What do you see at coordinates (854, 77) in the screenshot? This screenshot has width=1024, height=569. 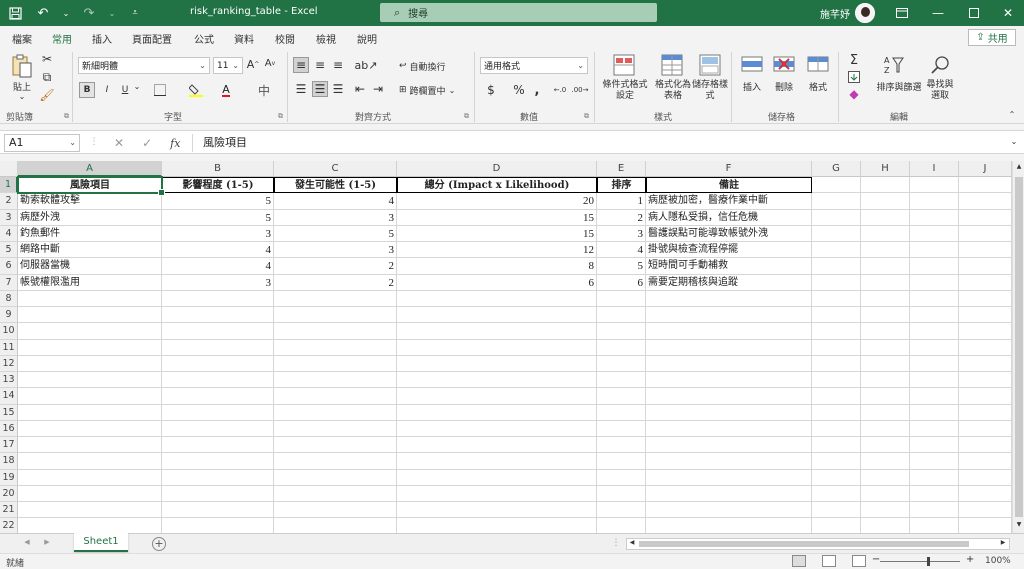 I see `fill-icon` at bounding box center [854, 77].